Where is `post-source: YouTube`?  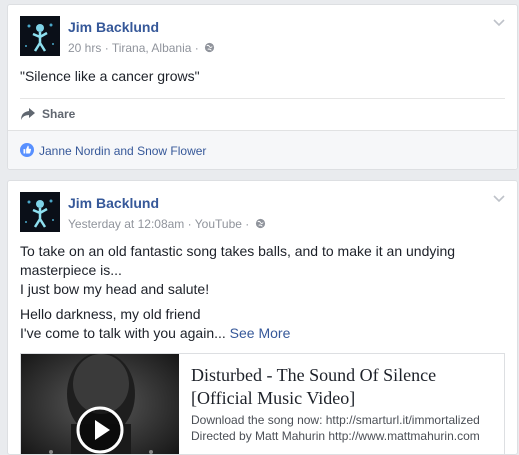 post-source: YouTube is located at coordinates (218, 224).